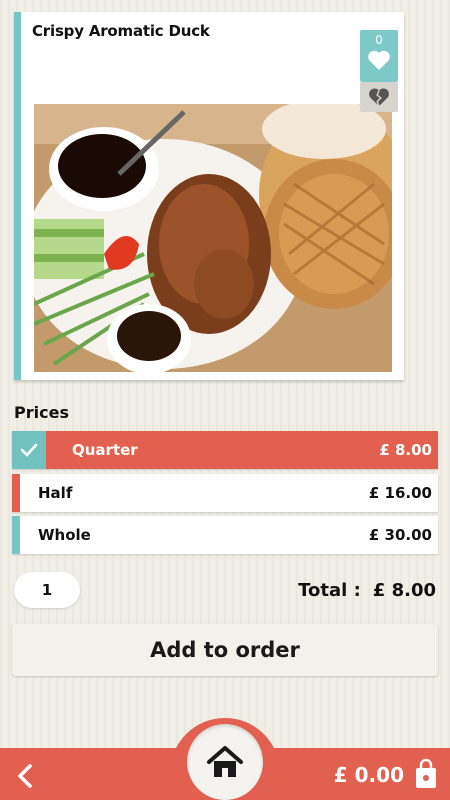 Image resolution: width=450 pixels, height=800 pixels. Describe the element at coordinates (55, 493) in the screenshot. I see `price-option-name: Half` at that location.